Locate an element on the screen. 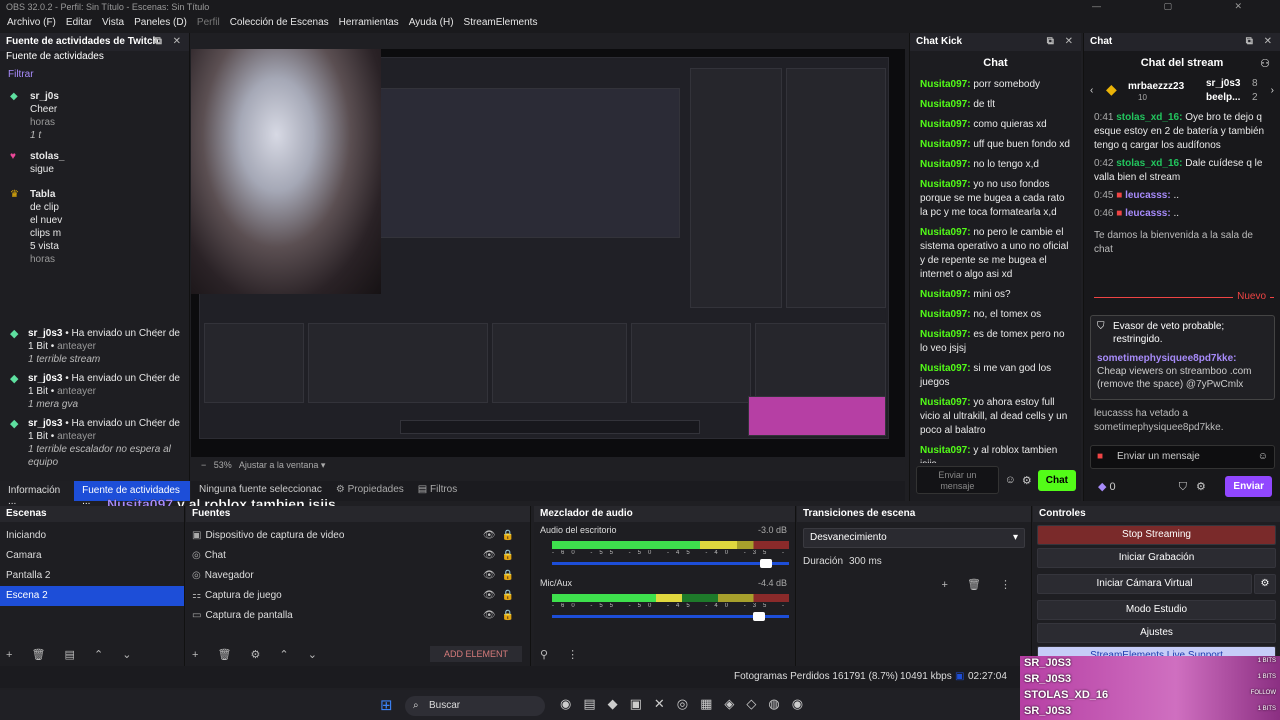  taskbar-search: ⌕ Buscar is located at coordinates (475, 706).